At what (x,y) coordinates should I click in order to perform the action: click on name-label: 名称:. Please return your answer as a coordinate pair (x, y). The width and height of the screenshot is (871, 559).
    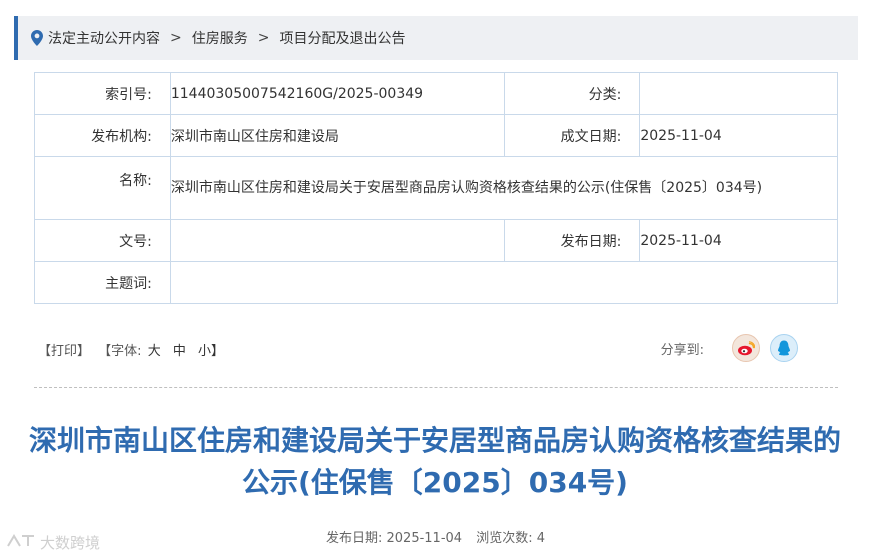
    Looking at the image, I should click on (102, 188).